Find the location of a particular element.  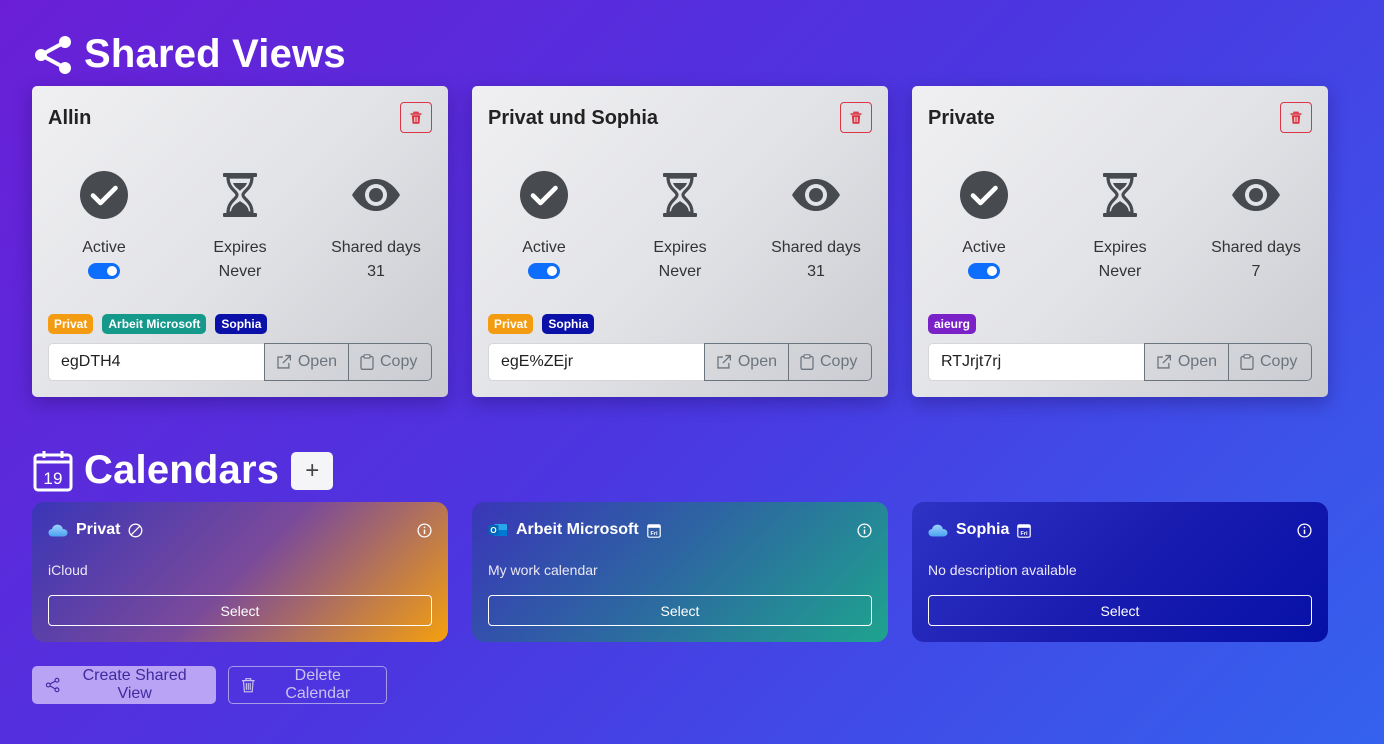

calendar-header: Sophia Fri is located at coordinates (980, 530).